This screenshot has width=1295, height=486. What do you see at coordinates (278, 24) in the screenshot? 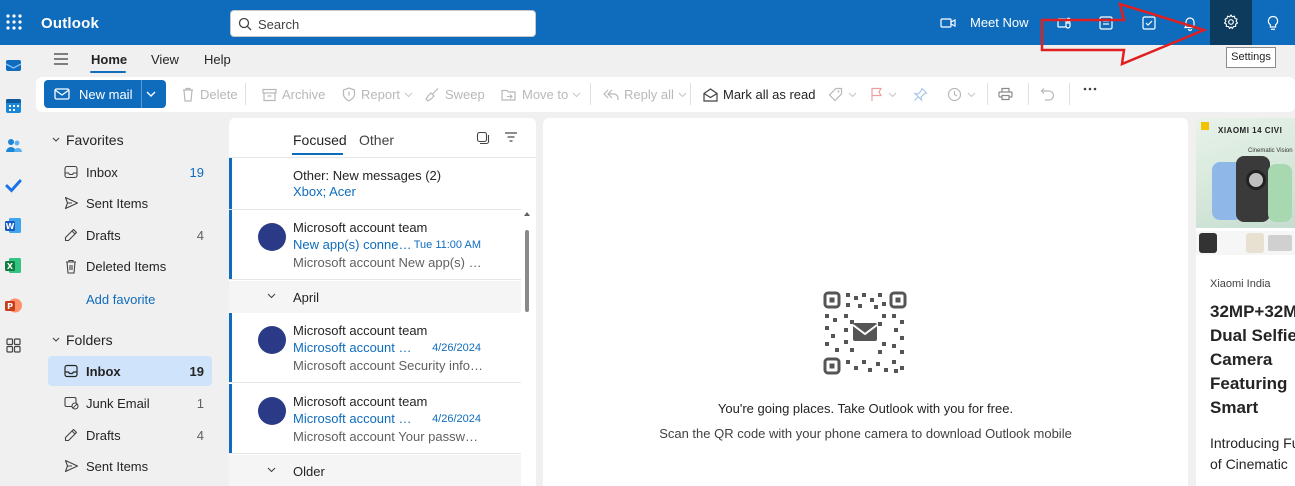
I see `search-input: Search` at bounding box center [278, 24].